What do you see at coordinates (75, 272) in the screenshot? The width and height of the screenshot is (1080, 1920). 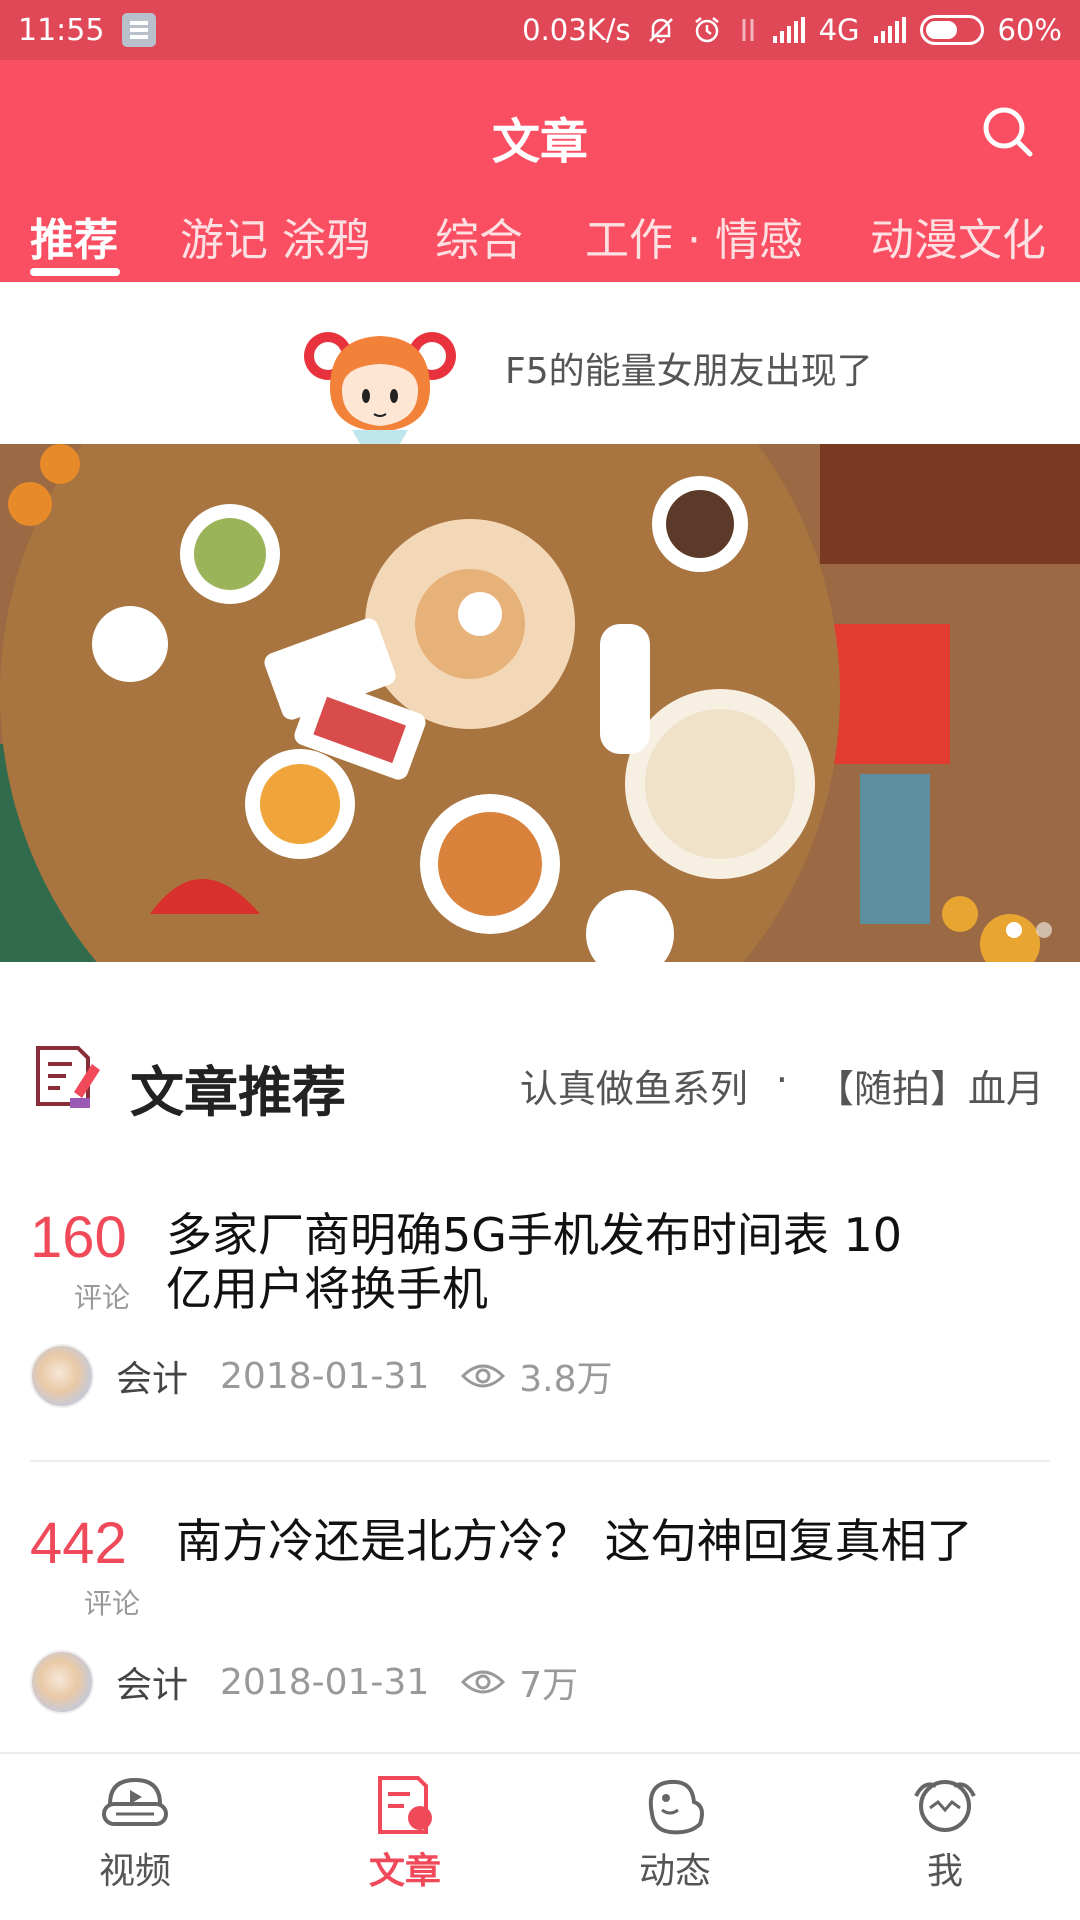 I see `active-tab-indicator` at bounding box center [75, 272].